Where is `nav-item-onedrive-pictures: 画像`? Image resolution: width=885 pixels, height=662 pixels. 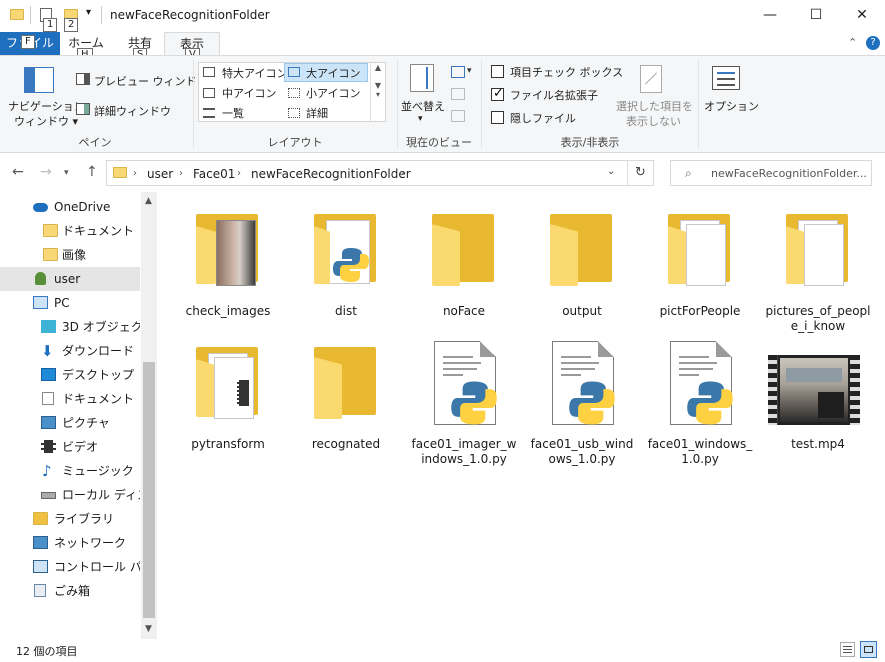
nav-item-onedrive-pictures: 画像 is located at coordinates (70, 255).